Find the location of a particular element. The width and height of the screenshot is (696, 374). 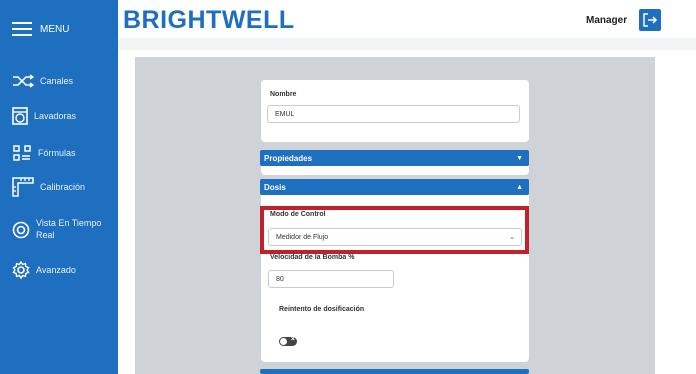

sidebar-item-calibracion: Calibración is located at coordinates (48, 187).